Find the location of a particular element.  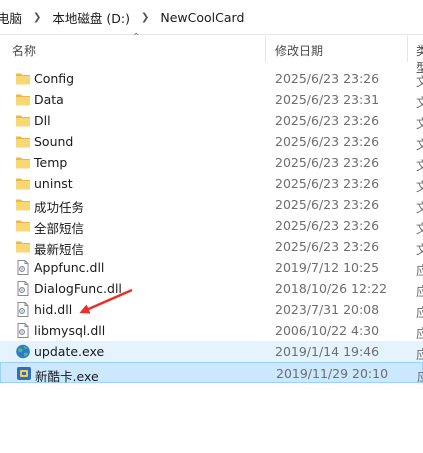

breadcrumb: 电脑 ❯ 本地磁盘 (D:) ❯ NewCoolCard is located at coordinates (211, 17).